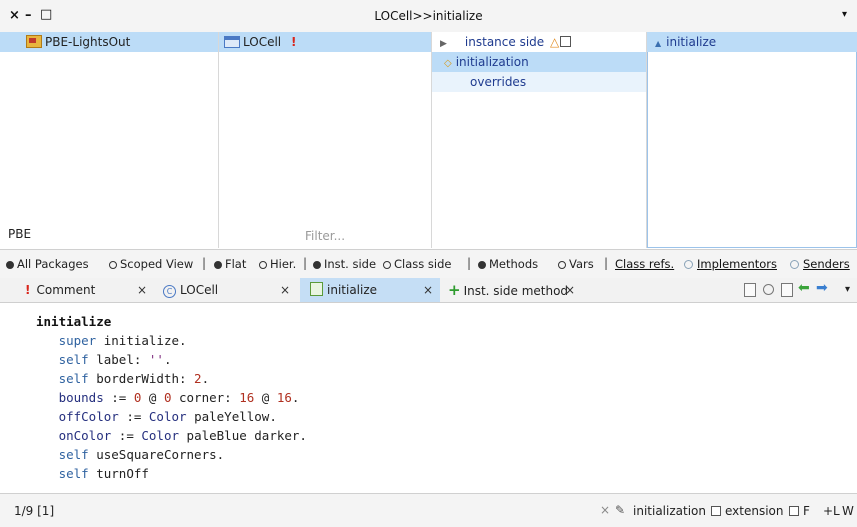 This screenshot has height=527, width=857. I want to click on package-item: PBE-LightsOut, so click(109, 42).